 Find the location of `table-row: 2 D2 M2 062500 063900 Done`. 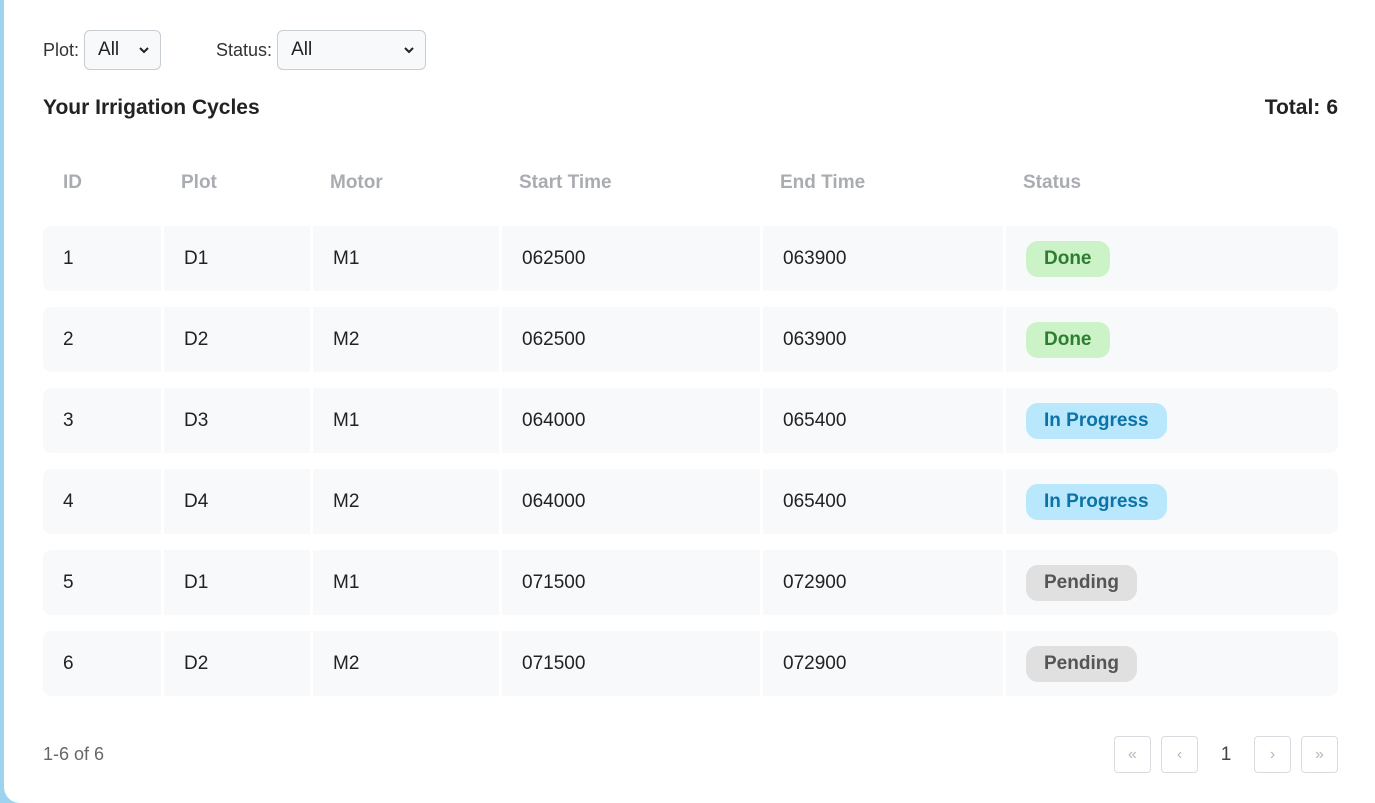

table-row: 2 D2 M2 062500 063900 Done is located at coordinates (690, 339).